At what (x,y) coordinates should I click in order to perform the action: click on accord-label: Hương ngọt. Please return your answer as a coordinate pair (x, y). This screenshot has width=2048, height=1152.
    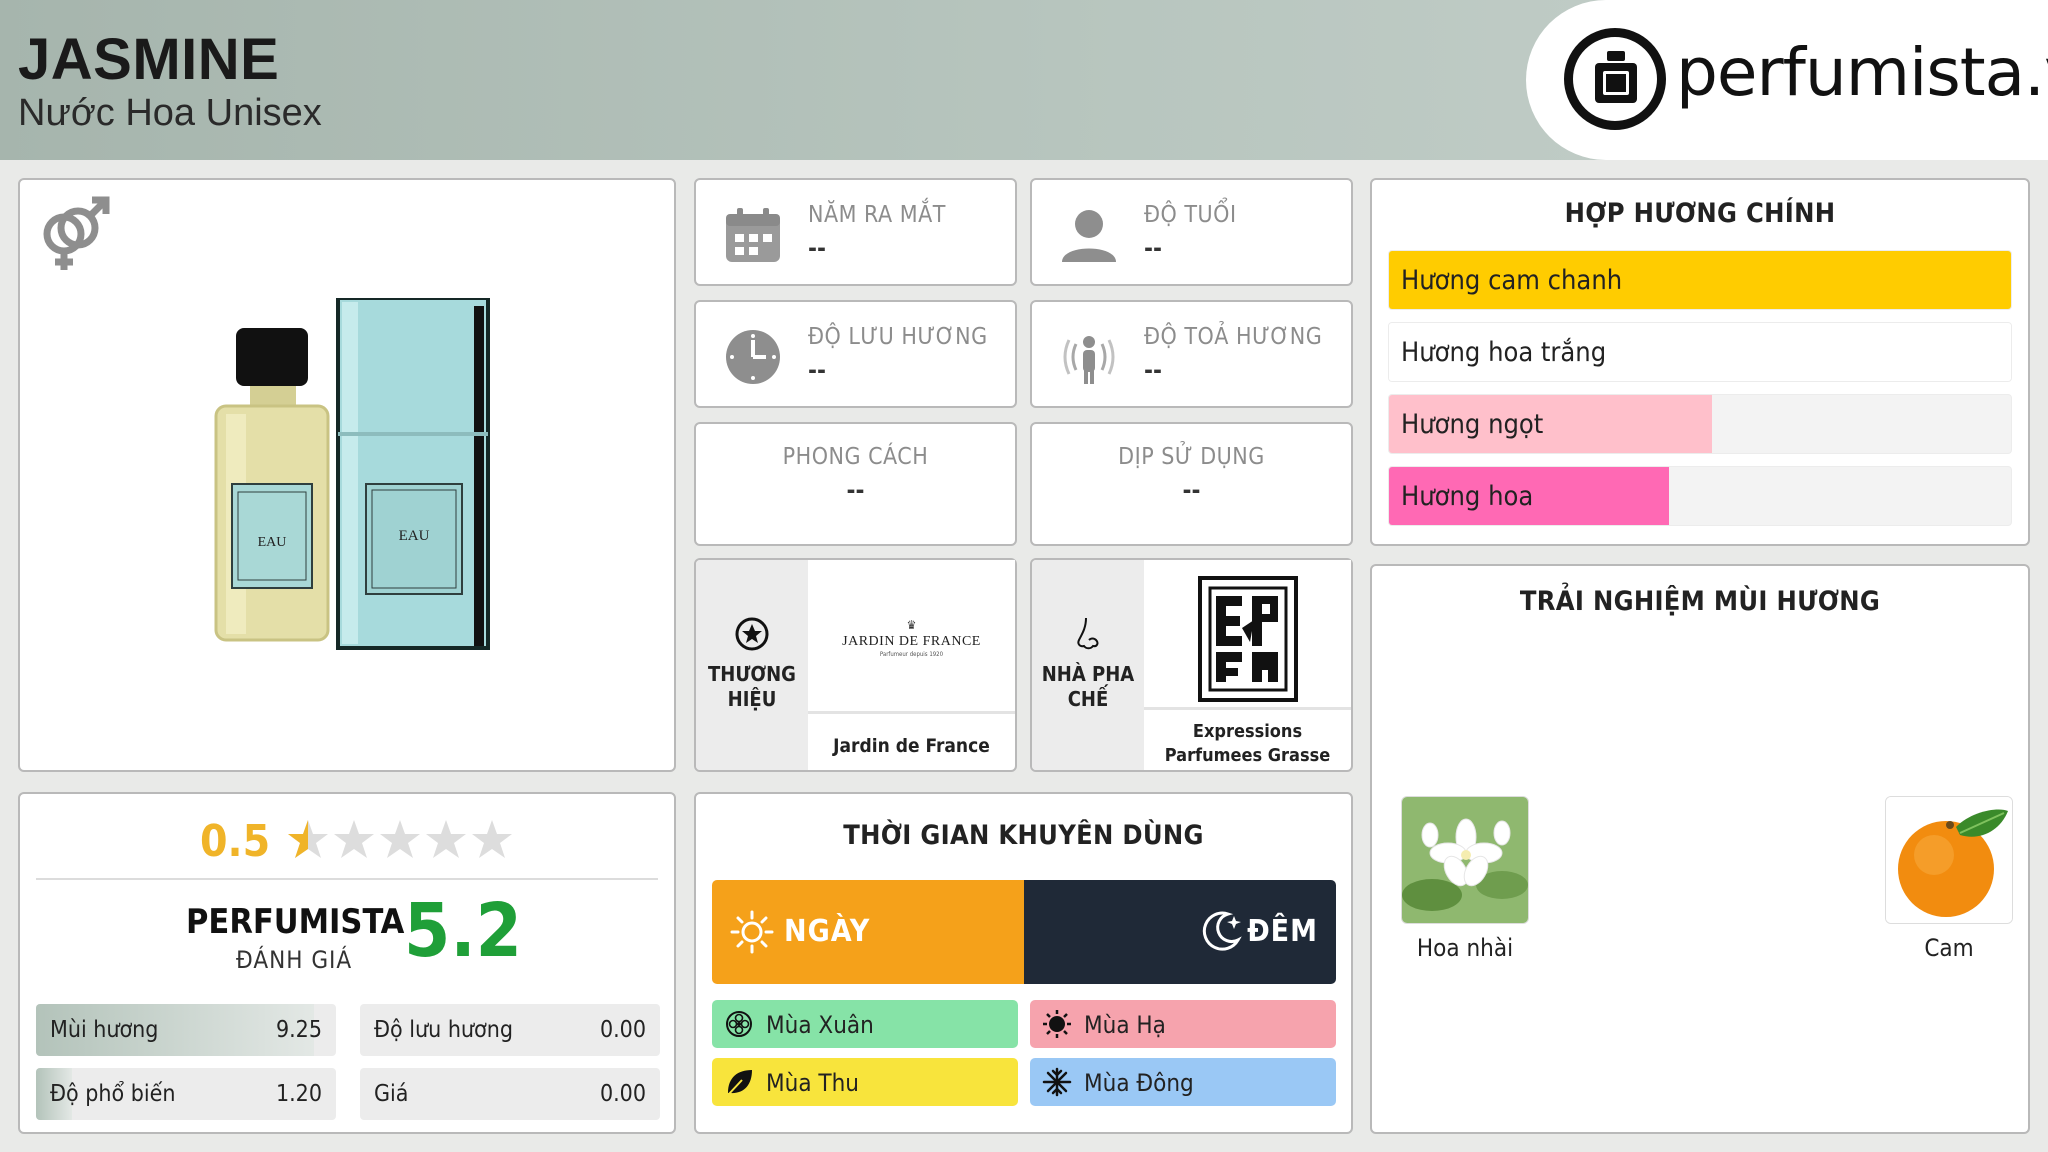
    Looking at the image, I should click on (1472, 424).